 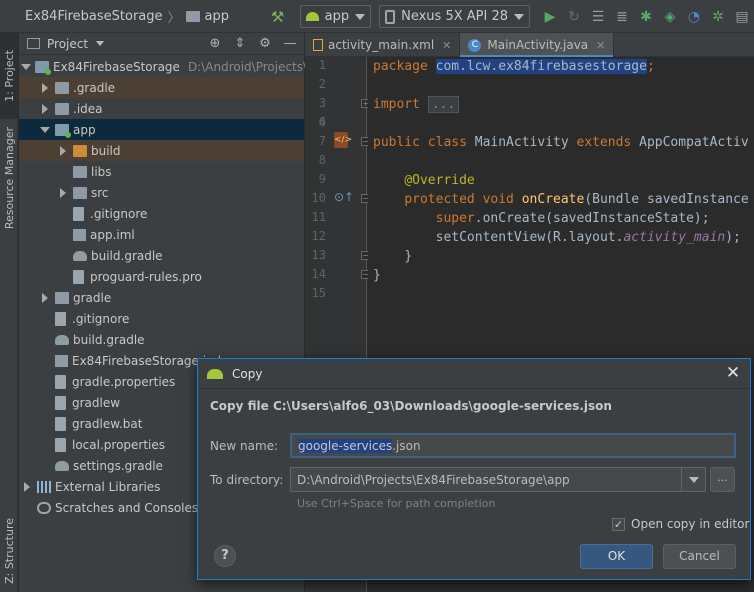 I want to click on tree-item: .idea, so click(x=161, y=108).